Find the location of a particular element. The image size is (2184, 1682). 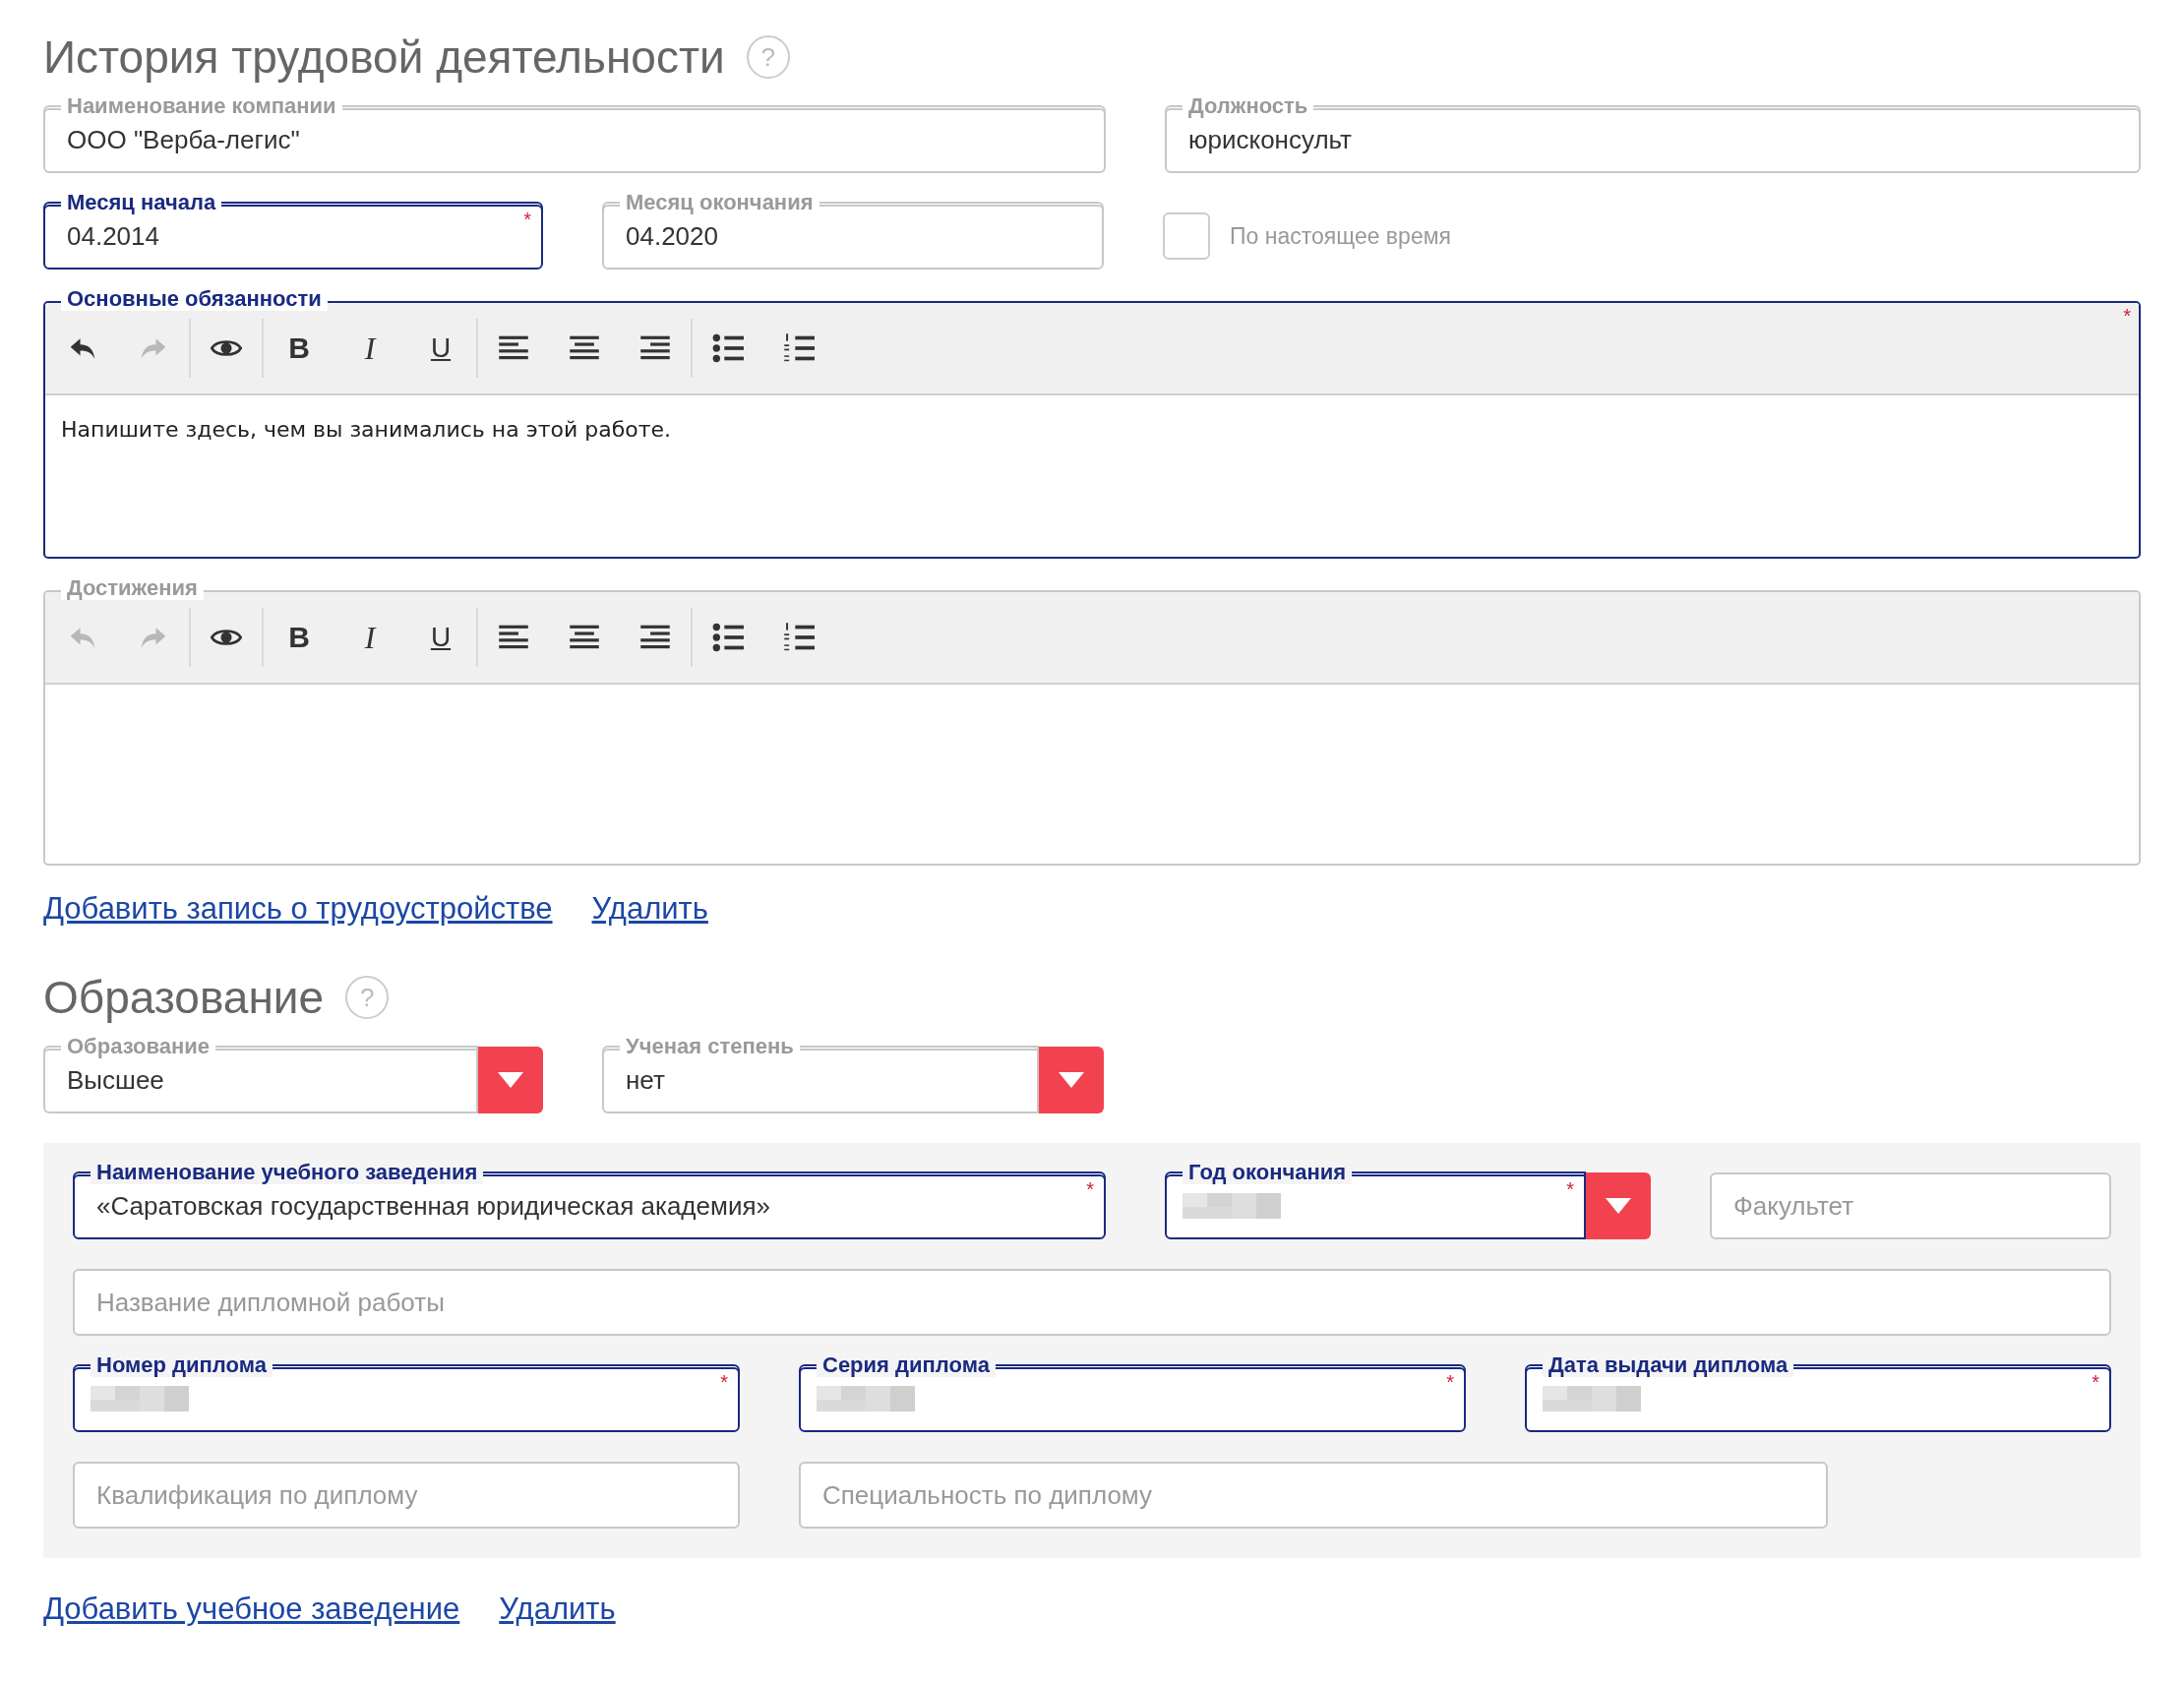

text-field: Дата выдачи диплома * is located at coordinates (1818, 1392).